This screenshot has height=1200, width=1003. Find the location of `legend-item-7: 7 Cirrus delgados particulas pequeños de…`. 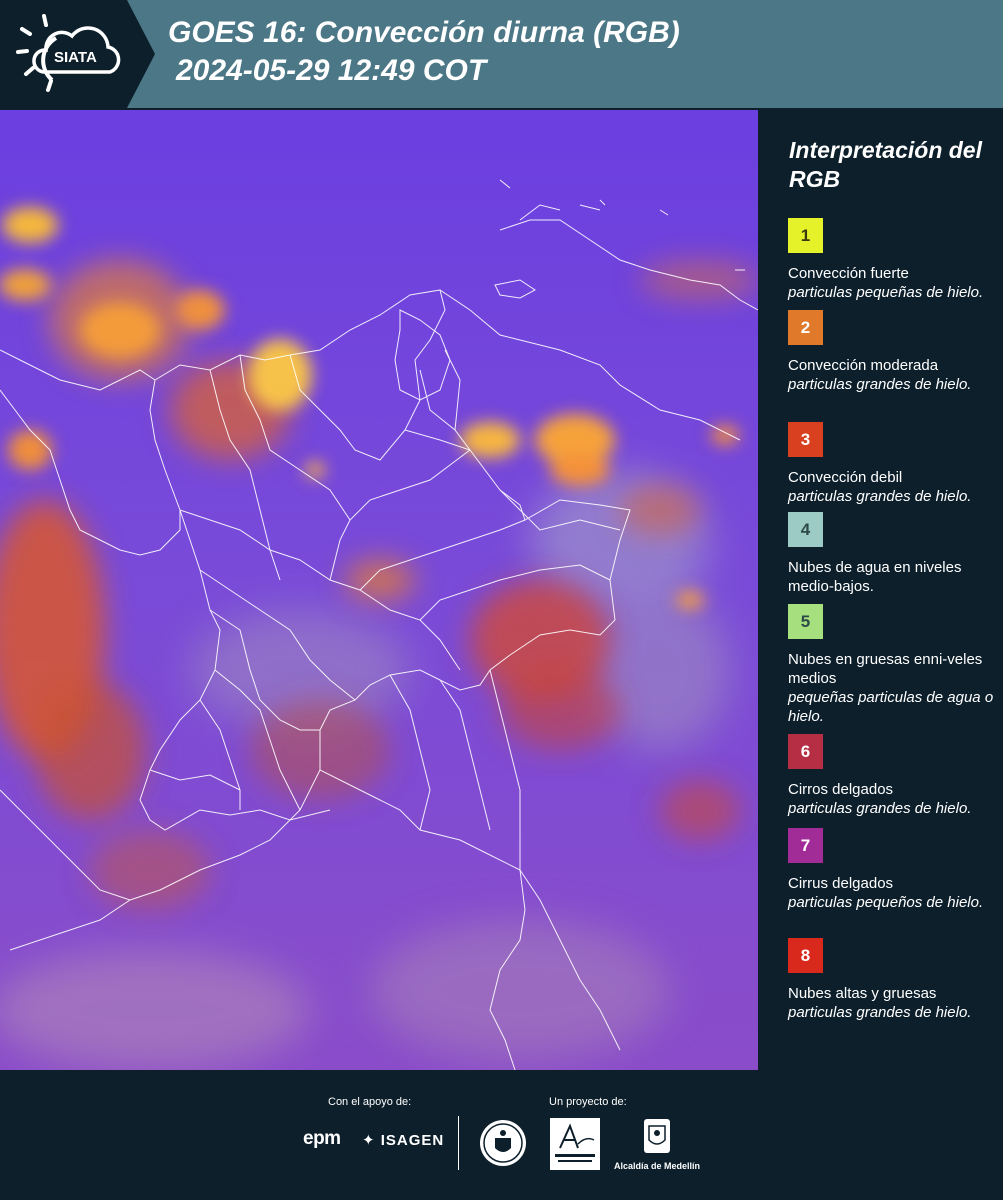

legend-item-7: 7 Cirrus delgados particulas pequeños de… is located at coordinates (894, 870).